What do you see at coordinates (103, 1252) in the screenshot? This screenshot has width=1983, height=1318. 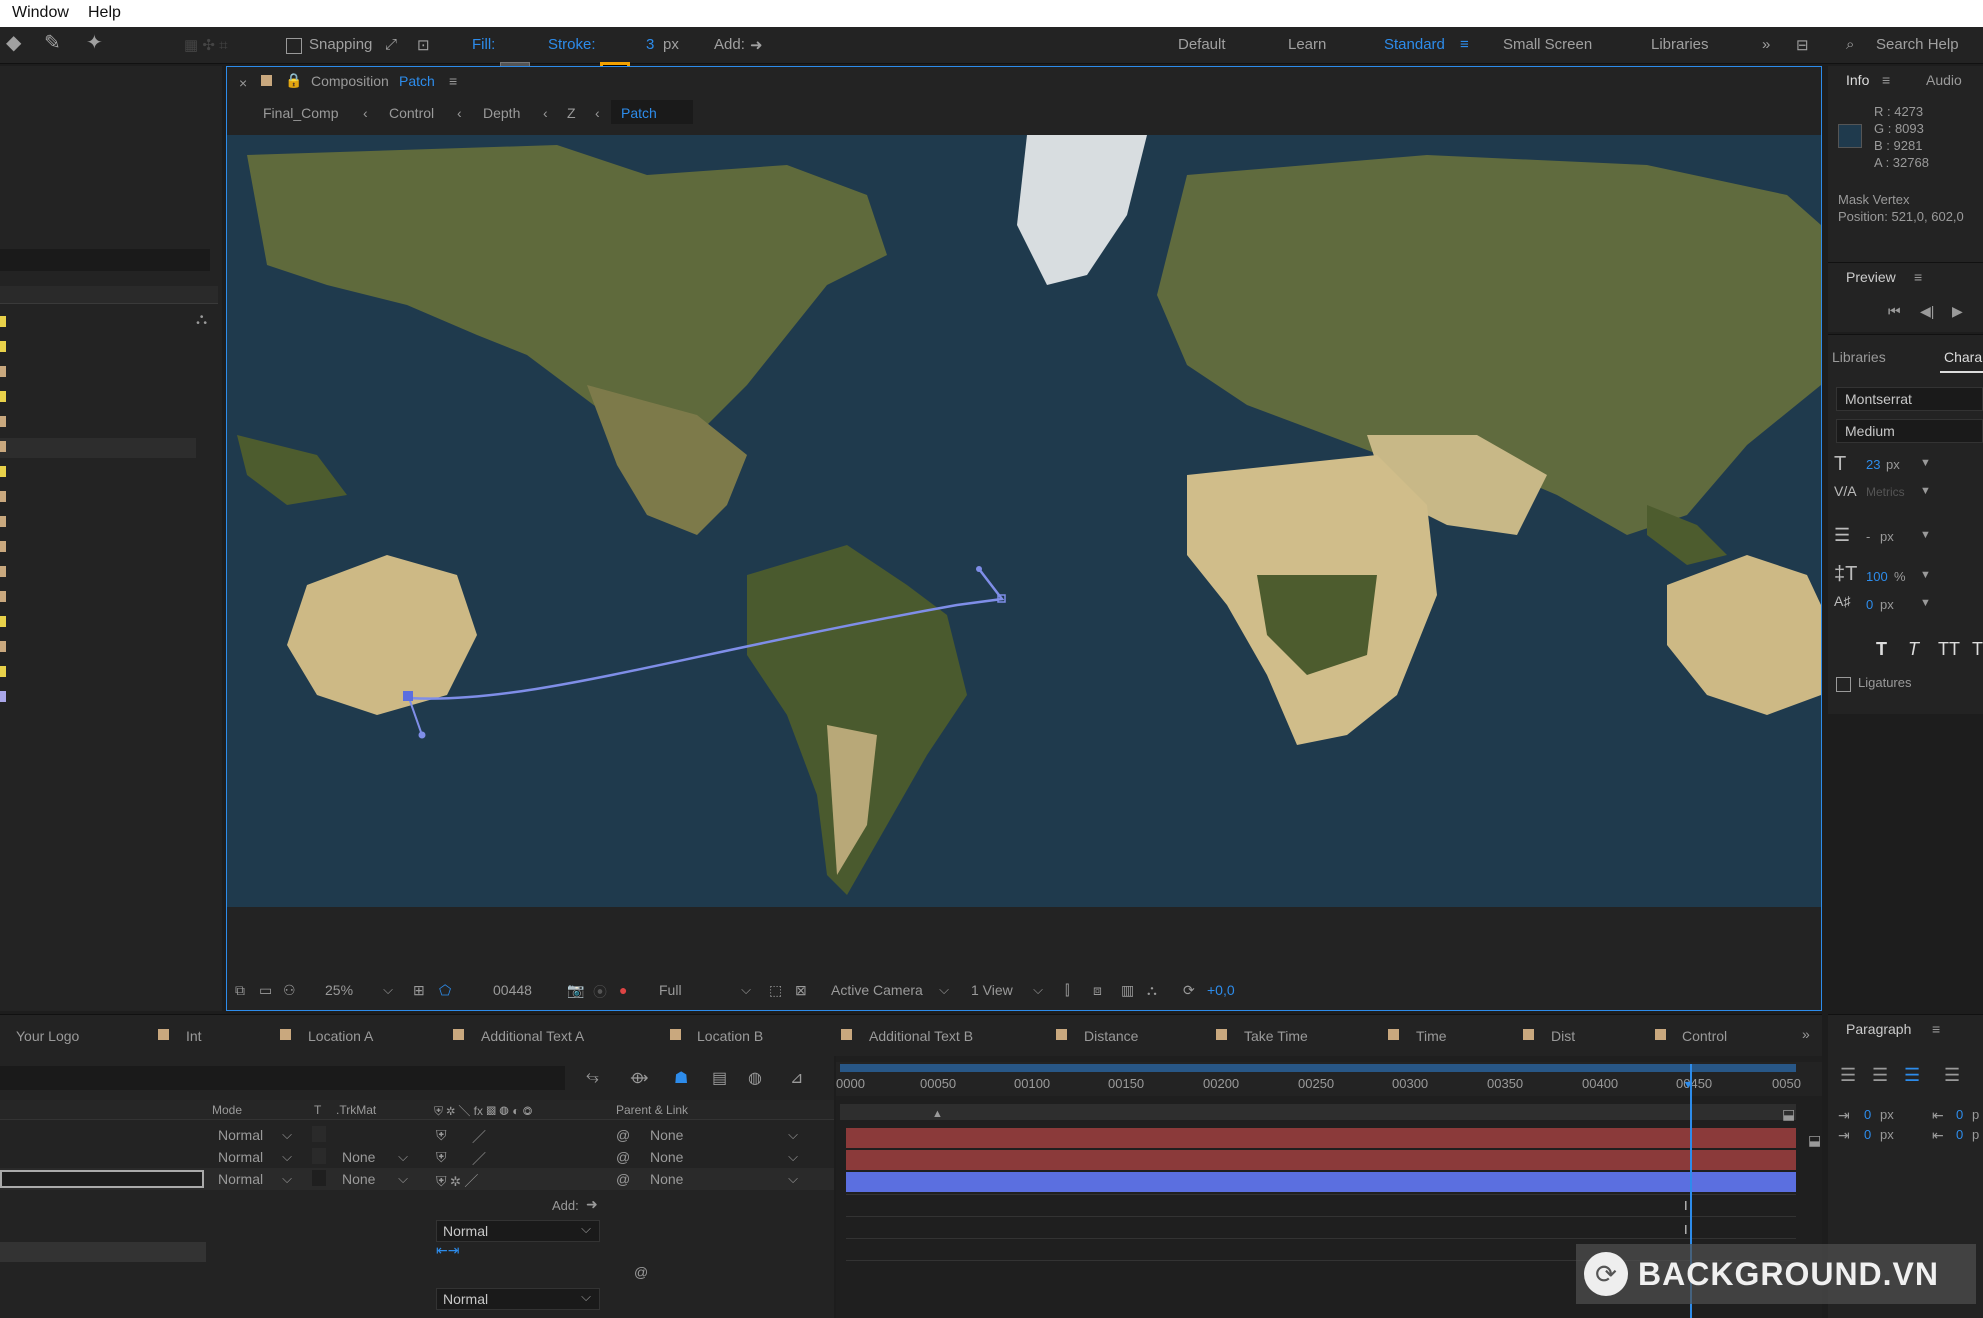 I see `property-value-bar` at bounding box center [103, 1252].